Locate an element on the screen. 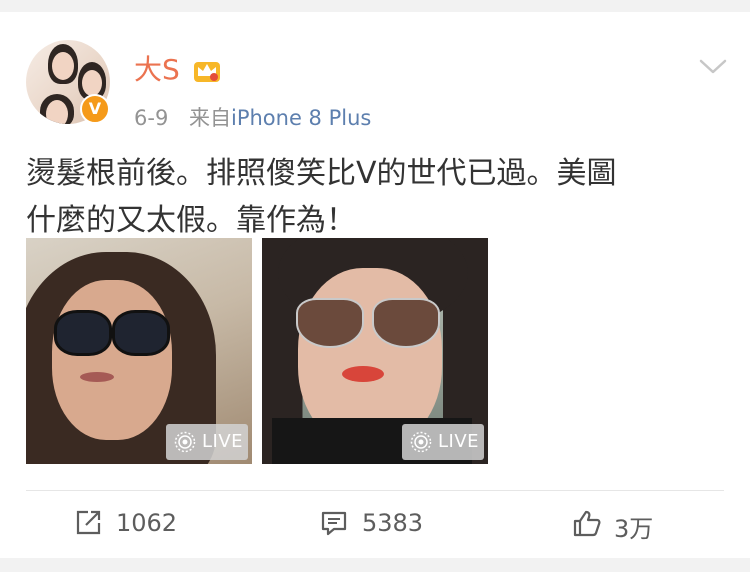 Image resolution: width=750 pixels, height=572 pixels. verified-v-icon: V is located at coordinates (95, 109).